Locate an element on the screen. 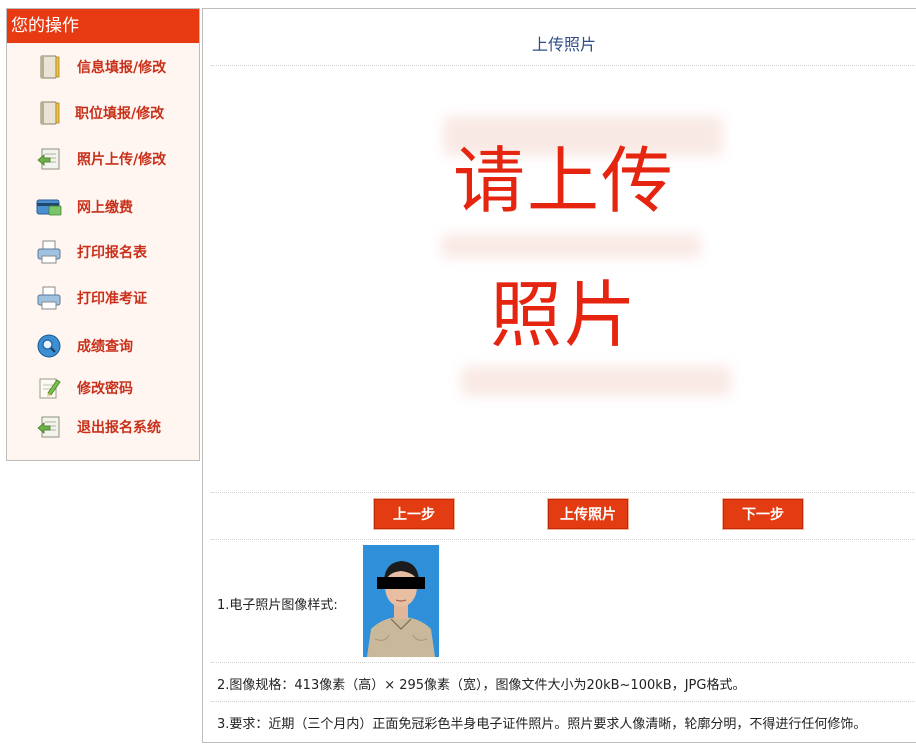 The width and height of the screenshot is (916, 755). sidebar-item-label: 修改密码 is located at coordinates (105, 389).